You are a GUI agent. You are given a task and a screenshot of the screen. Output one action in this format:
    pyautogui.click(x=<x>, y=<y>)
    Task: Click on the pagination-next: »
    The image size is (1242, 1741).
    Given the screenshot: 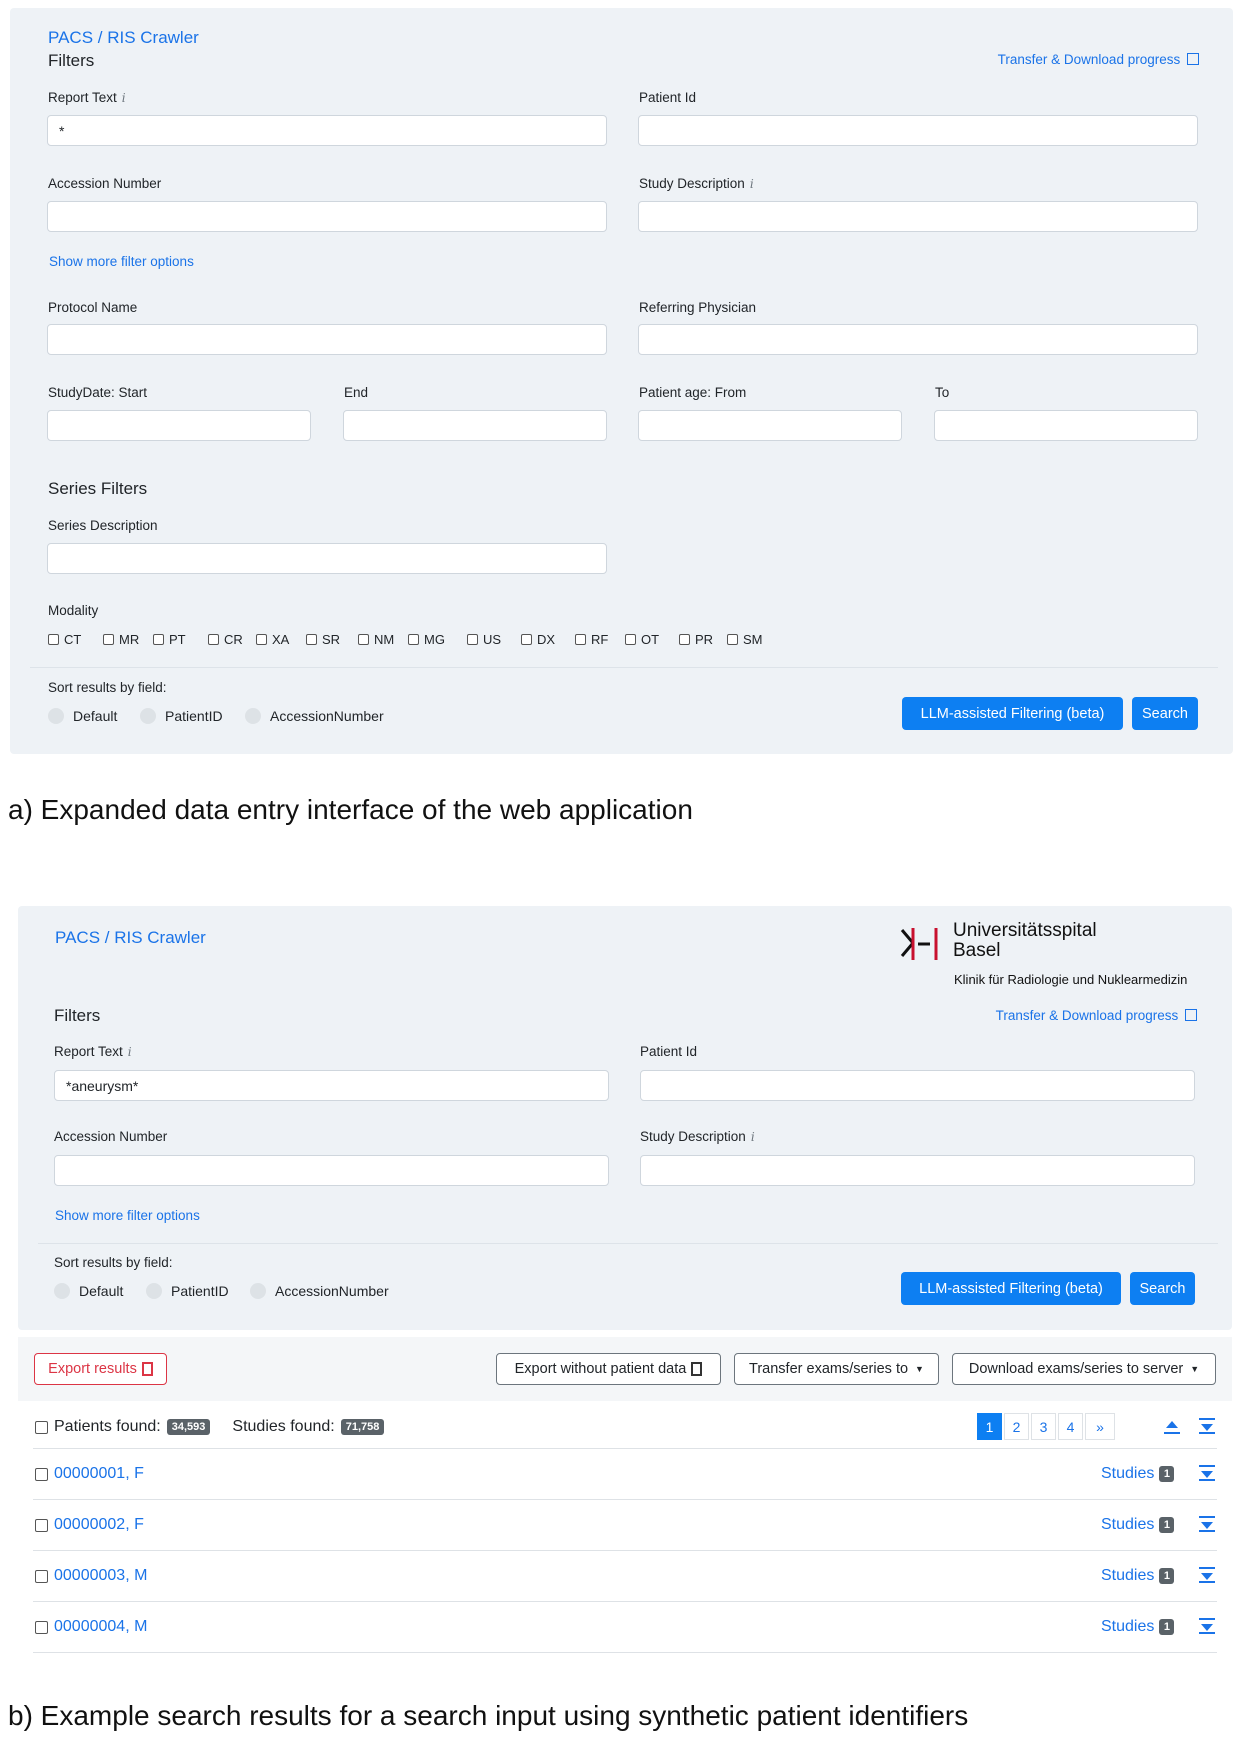 What is the action you would take?
    pyautogui.click(x=1100, y=1426)
    